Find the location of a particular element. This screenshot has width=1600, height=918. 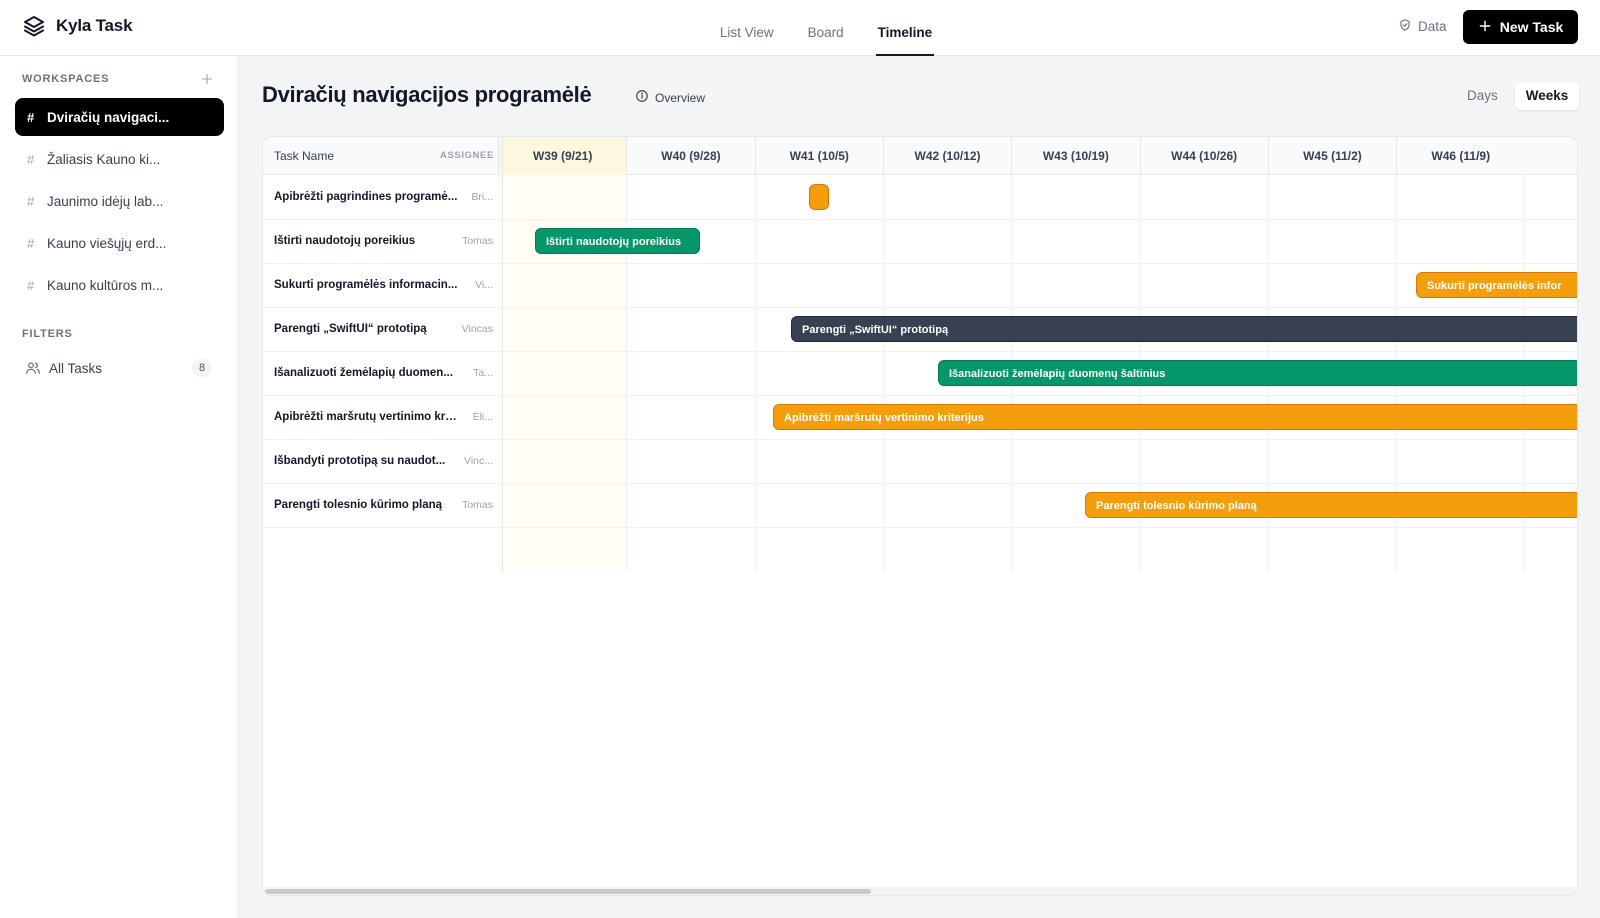

task-bar: Parengti tolesnio kūrimo planą is located at coordinates (1331, 505).